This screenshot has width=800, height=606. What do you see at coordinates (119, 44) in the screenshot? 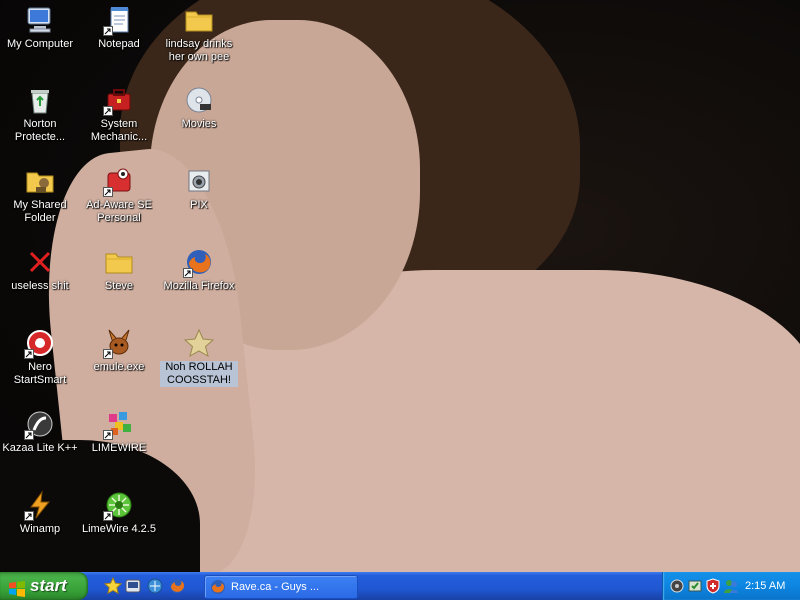
I see `desktop-icon-label: Notepad` at bounding box center [119, 44].